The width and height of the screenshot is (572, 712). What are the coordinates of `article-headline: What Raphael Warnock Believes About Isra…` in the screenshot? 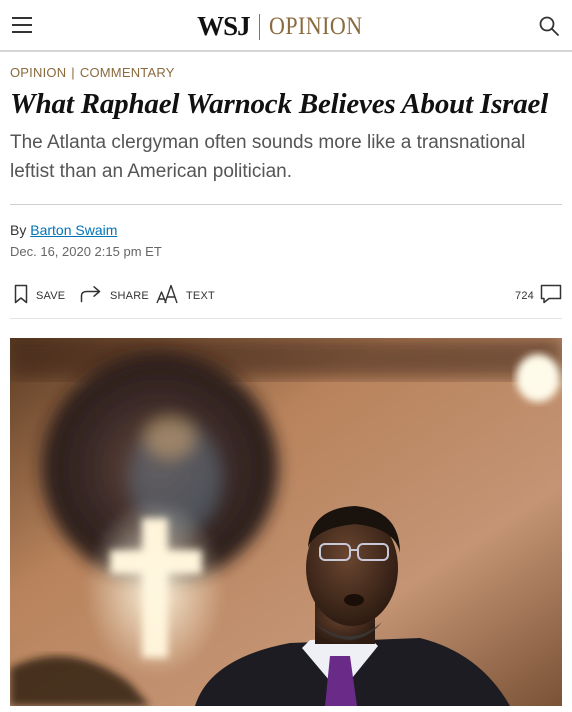 It's located at (279, 104).